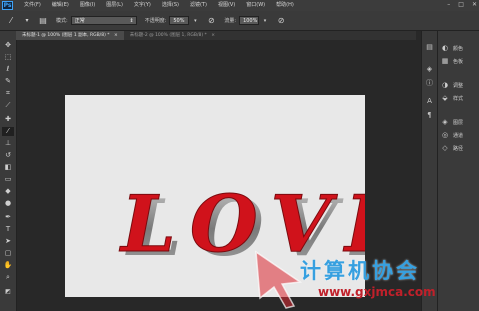 Image resolution: width=479 pixels, height=311 pixels. I want to click on mode-value: 正常, so click(79, 21).